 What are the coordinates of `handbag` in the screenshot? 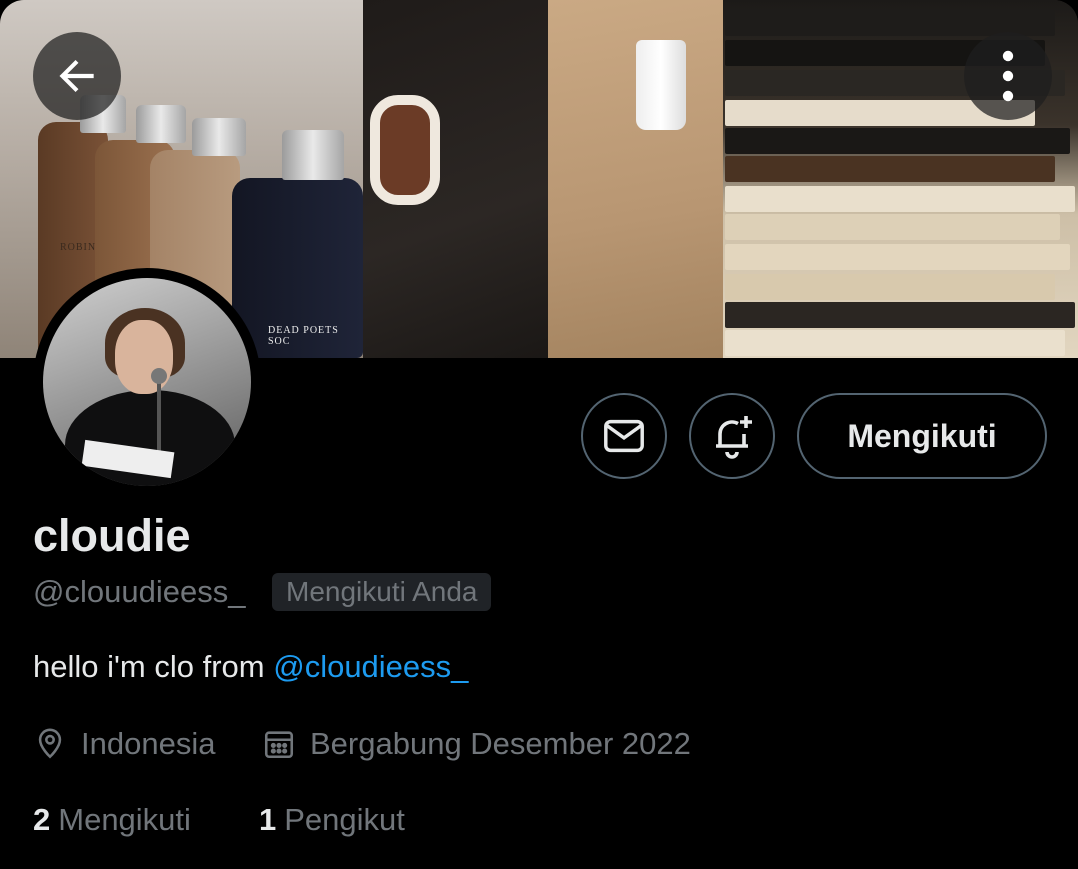 It's located at (405, 150).